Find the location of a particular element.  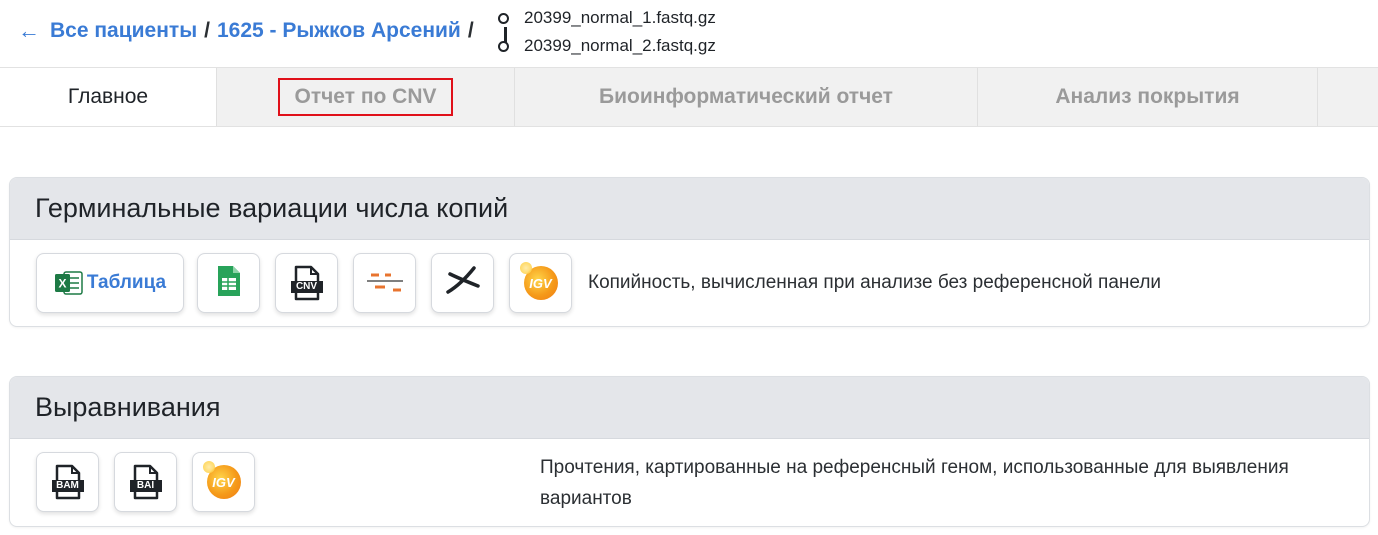

back-arrow-icon: ← is located at coordinates (29, 31).